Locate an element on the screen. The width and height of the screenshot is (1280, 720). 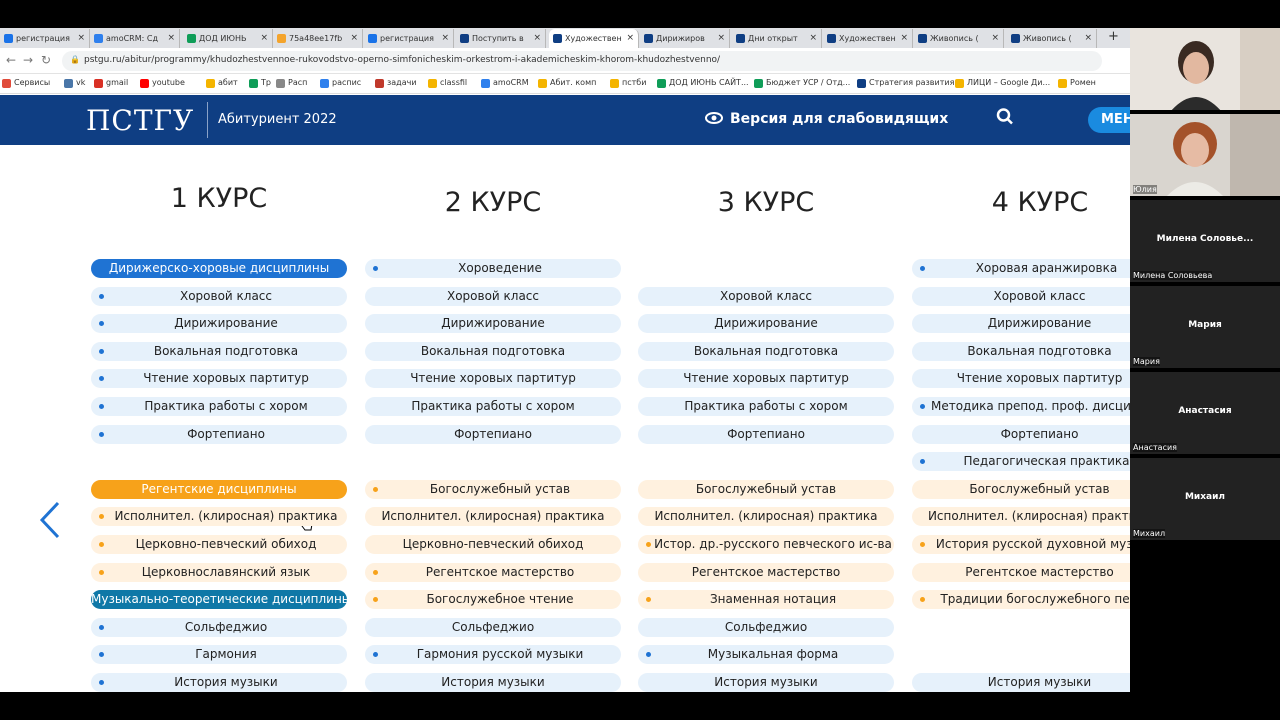
new-tab-icon: + is located at coordinates (1113, 36).